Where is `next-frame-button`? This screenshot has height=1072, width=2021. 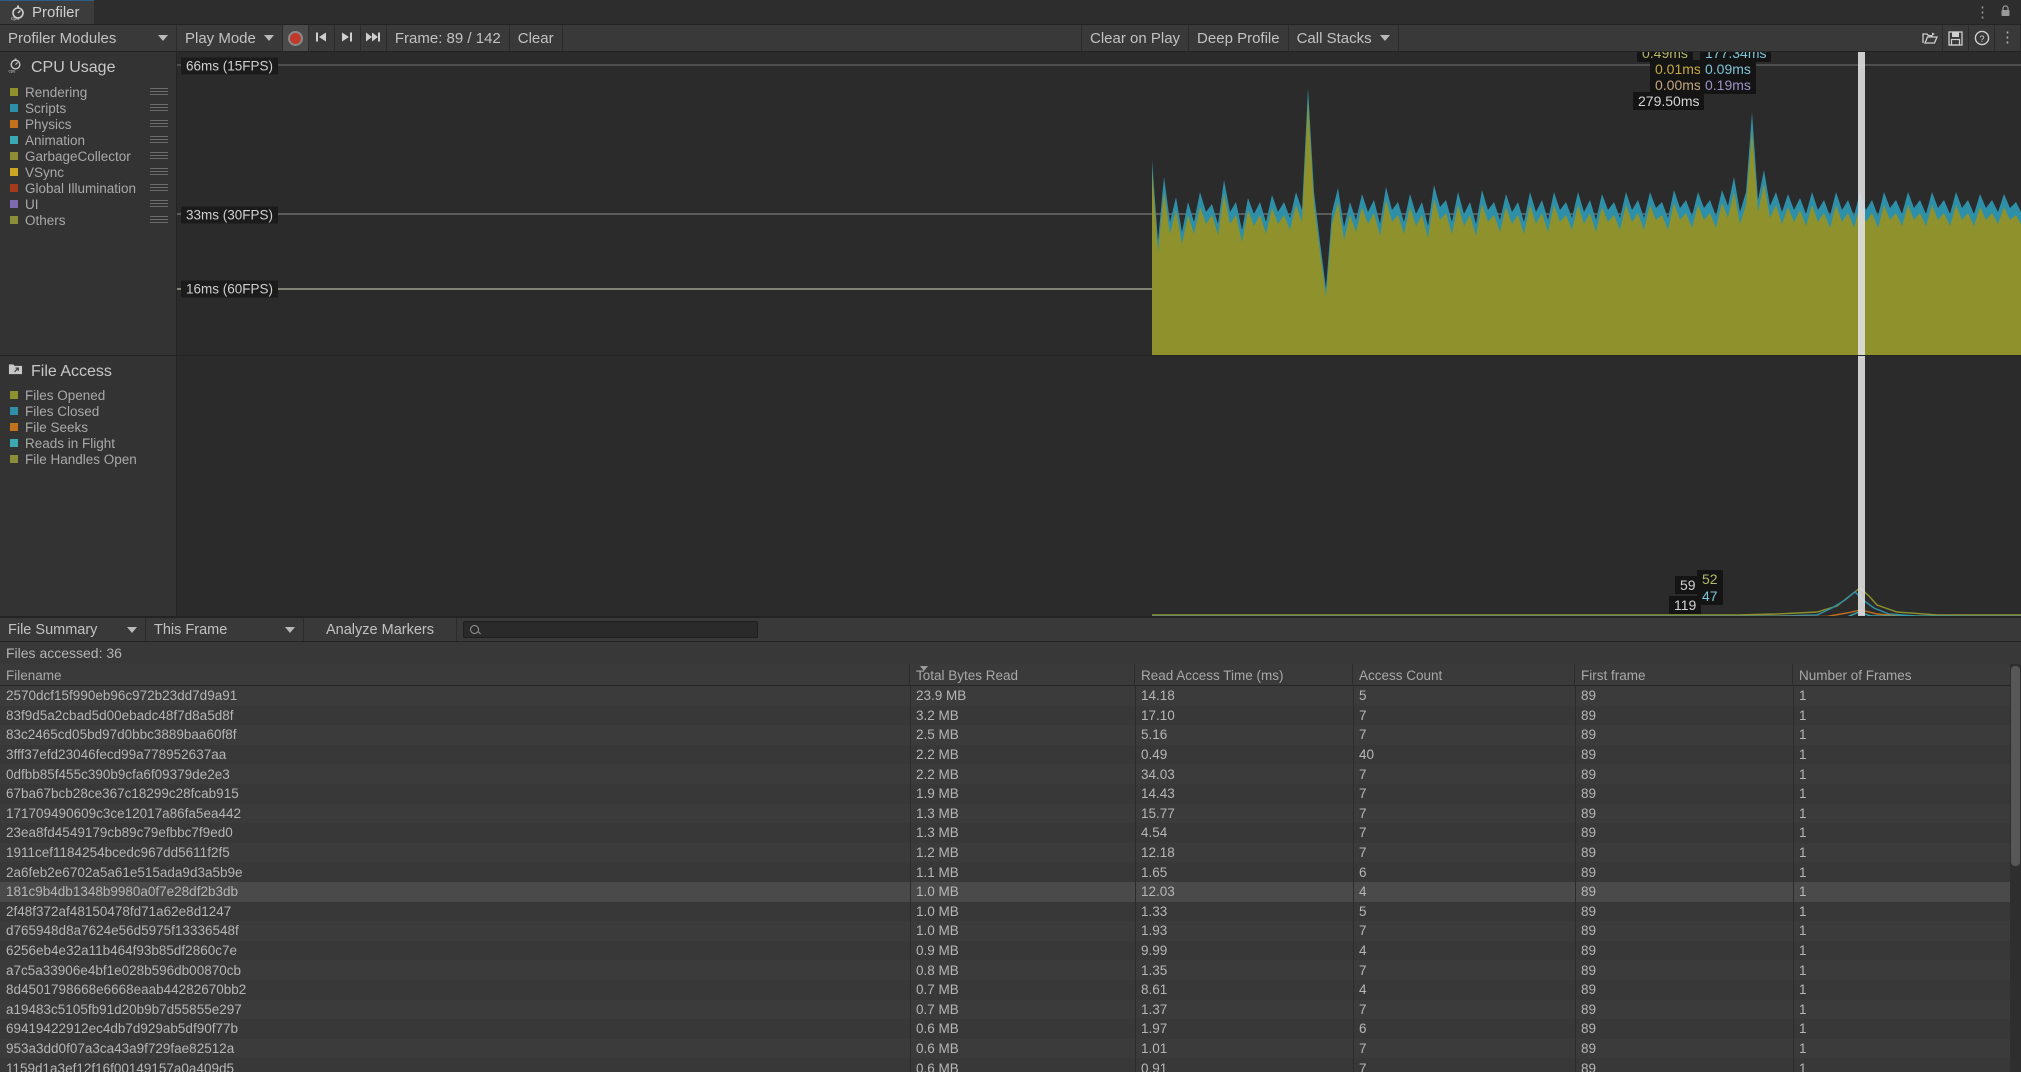 next-frame-button is located at coordinates (348, 38).